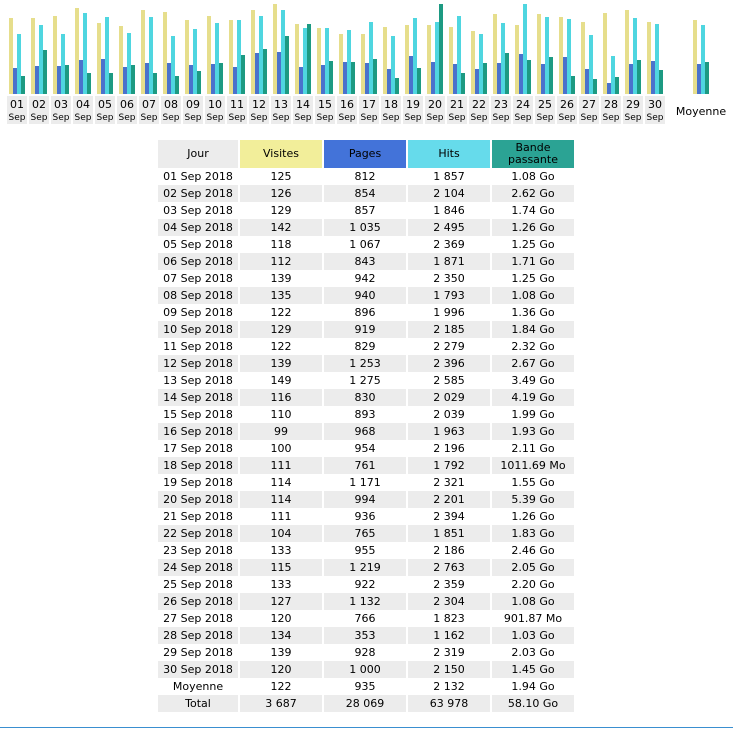 The width and height of the screenshot is (733, 729). What do you see at coordinates (198, 154) in the screenshot?
I see `header-day: Jour` at bounding box center [198, 154].